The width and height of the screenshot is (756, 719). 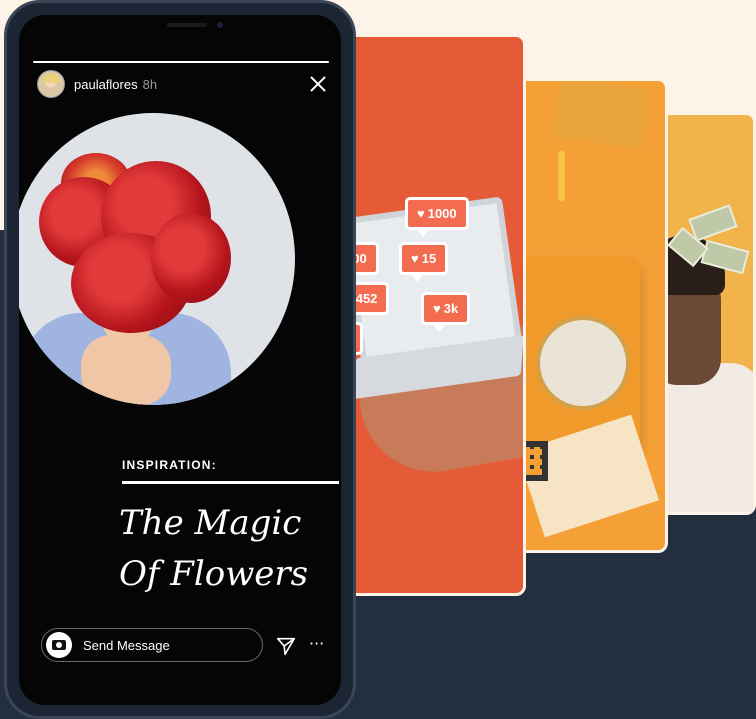 What do you see at coordinates (187, 25) in the screenshot?
I see `speaker-grille` at bounding box center [187, 25].